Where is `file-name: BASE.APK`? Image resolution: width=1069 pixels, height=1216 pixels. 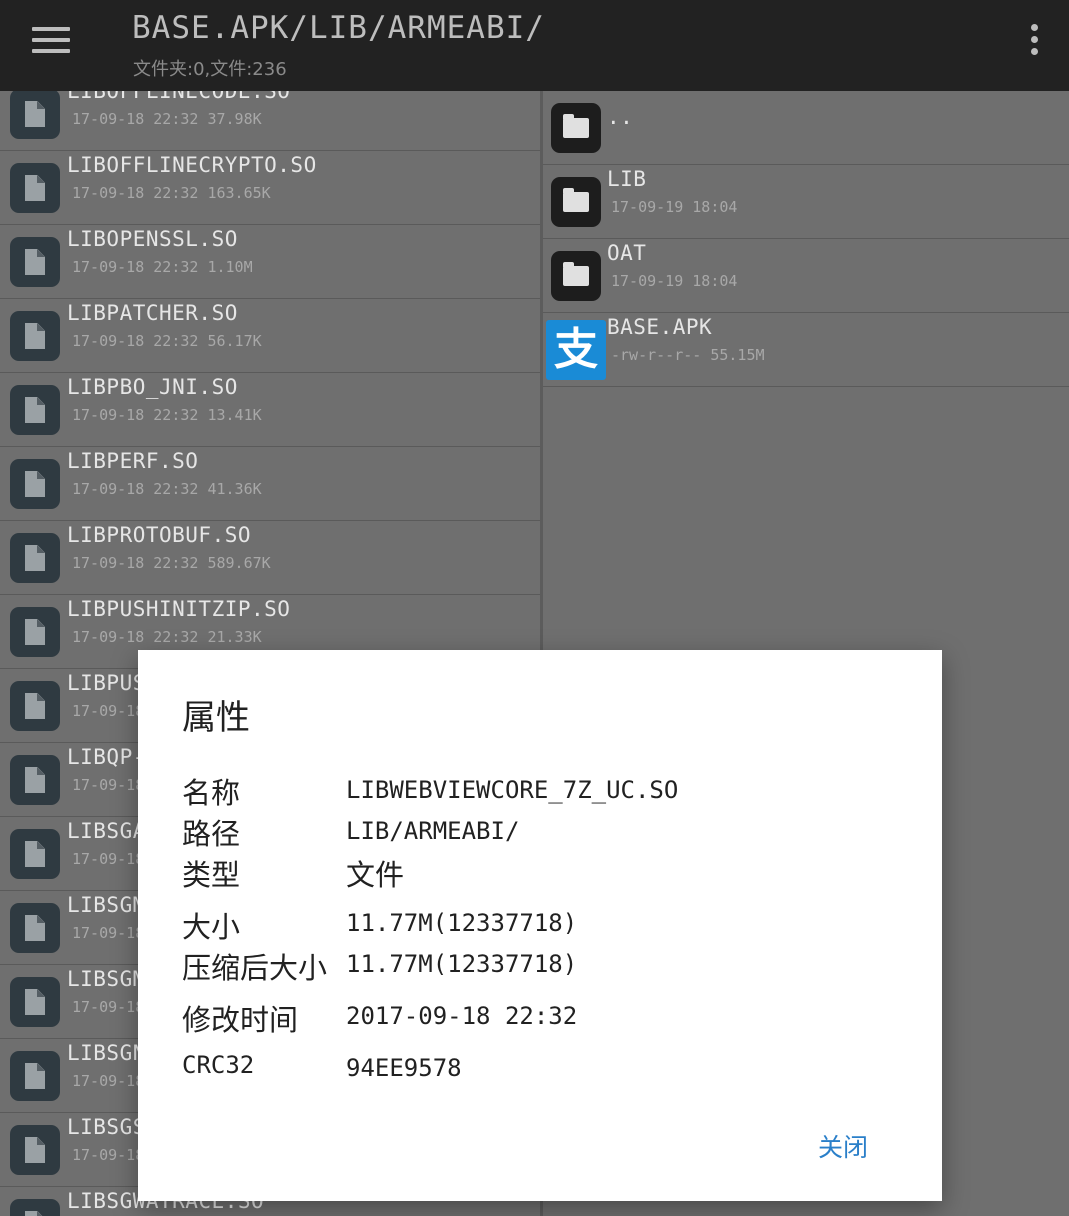
file-name: BASE.APK is located at coordinates (660, 327).